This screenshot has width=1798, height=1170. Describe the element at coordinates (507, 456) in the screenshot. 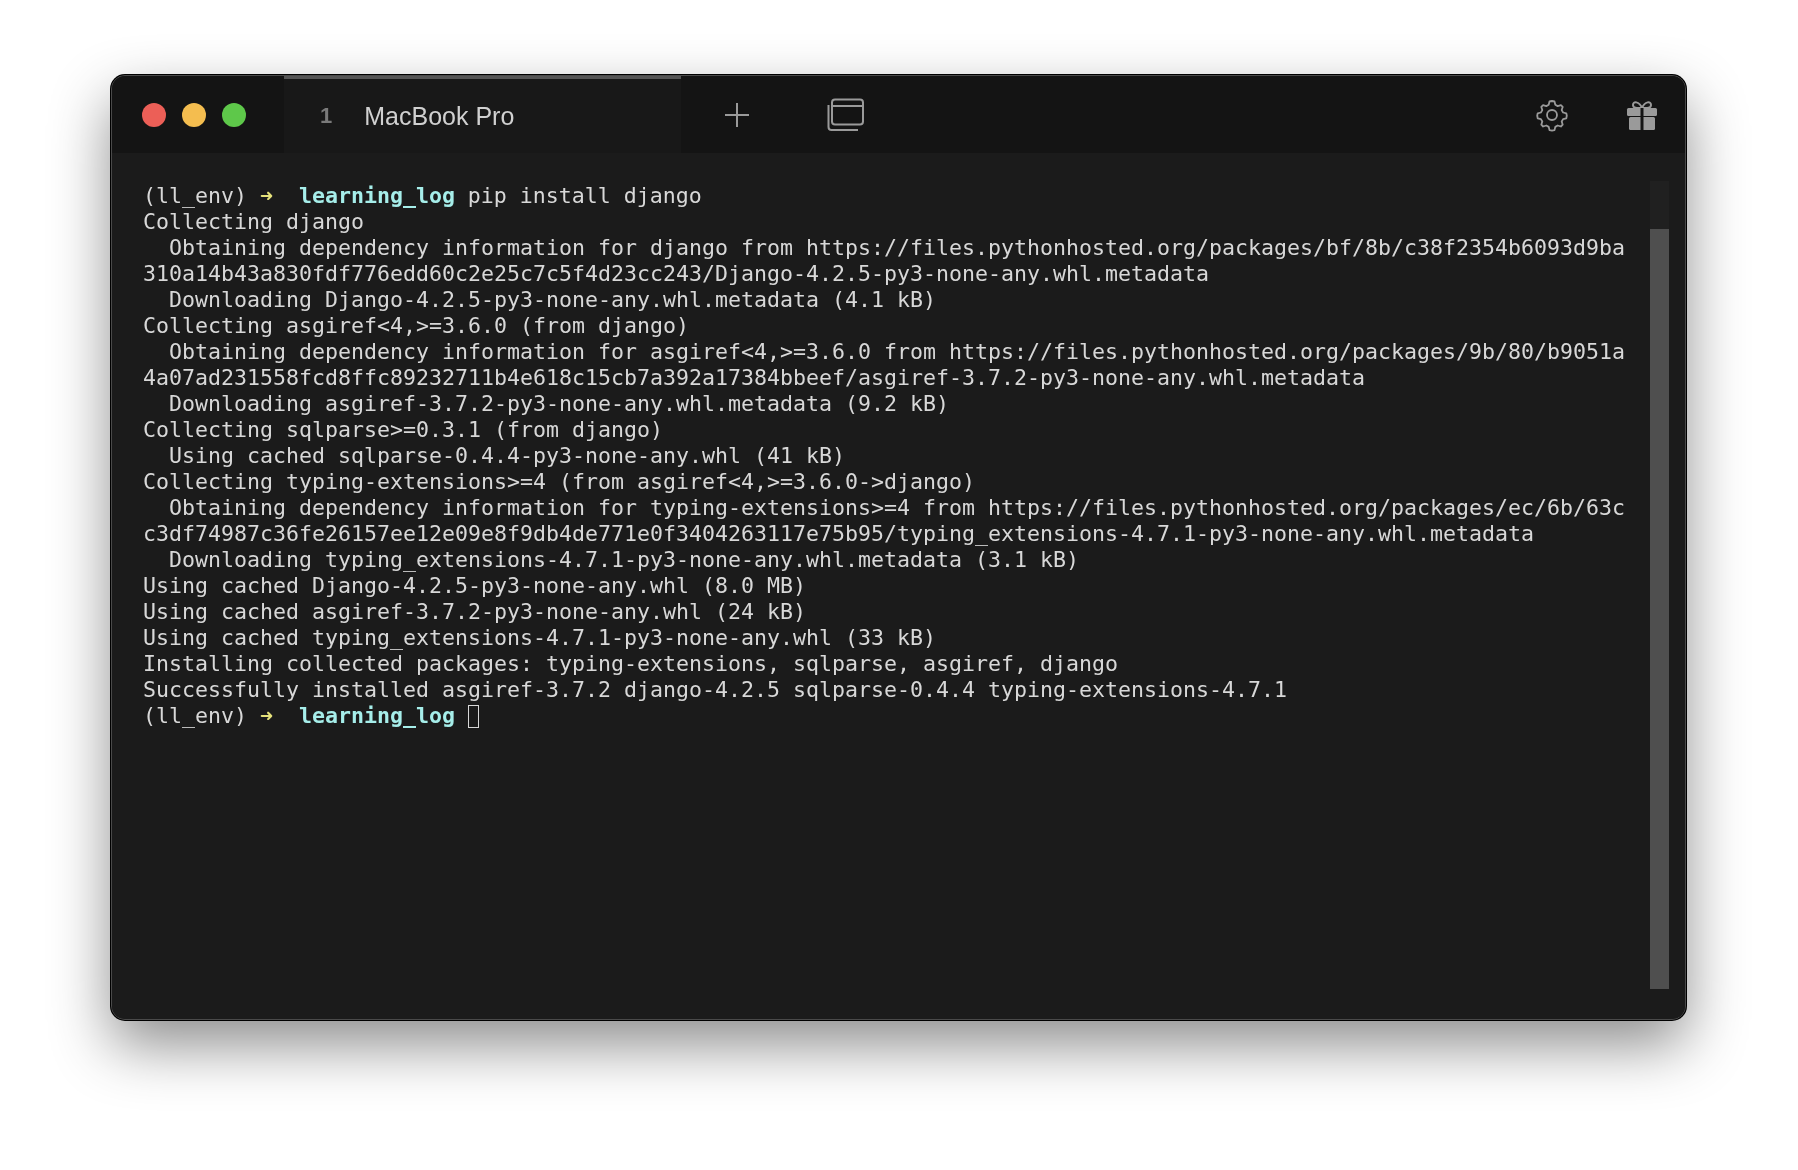

I see `output-line: Using cached sqlparse-0.4.4-py3-none-any.whl (41 kB)` at that location.